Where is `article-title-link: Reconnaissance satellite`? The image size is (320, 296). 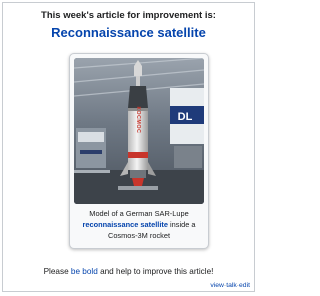
article-title-link: Reconnaissance satellite is located at coordinates (128, 32).